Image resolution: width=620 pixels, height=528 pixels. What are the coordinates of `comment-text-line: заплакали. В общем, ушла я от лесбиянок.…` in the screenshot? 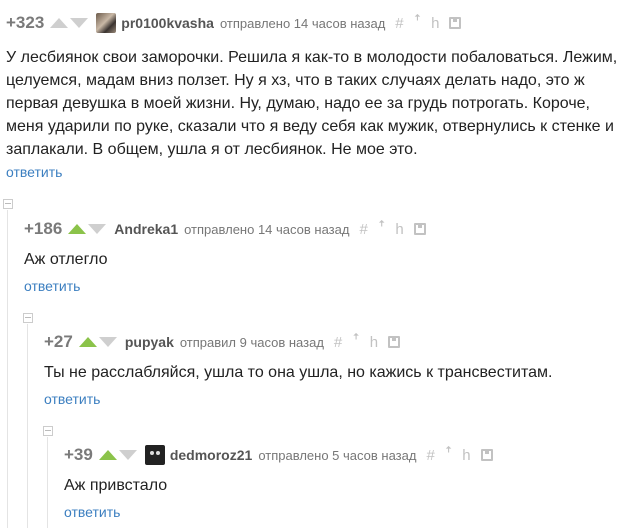 It's located at (212, 149).